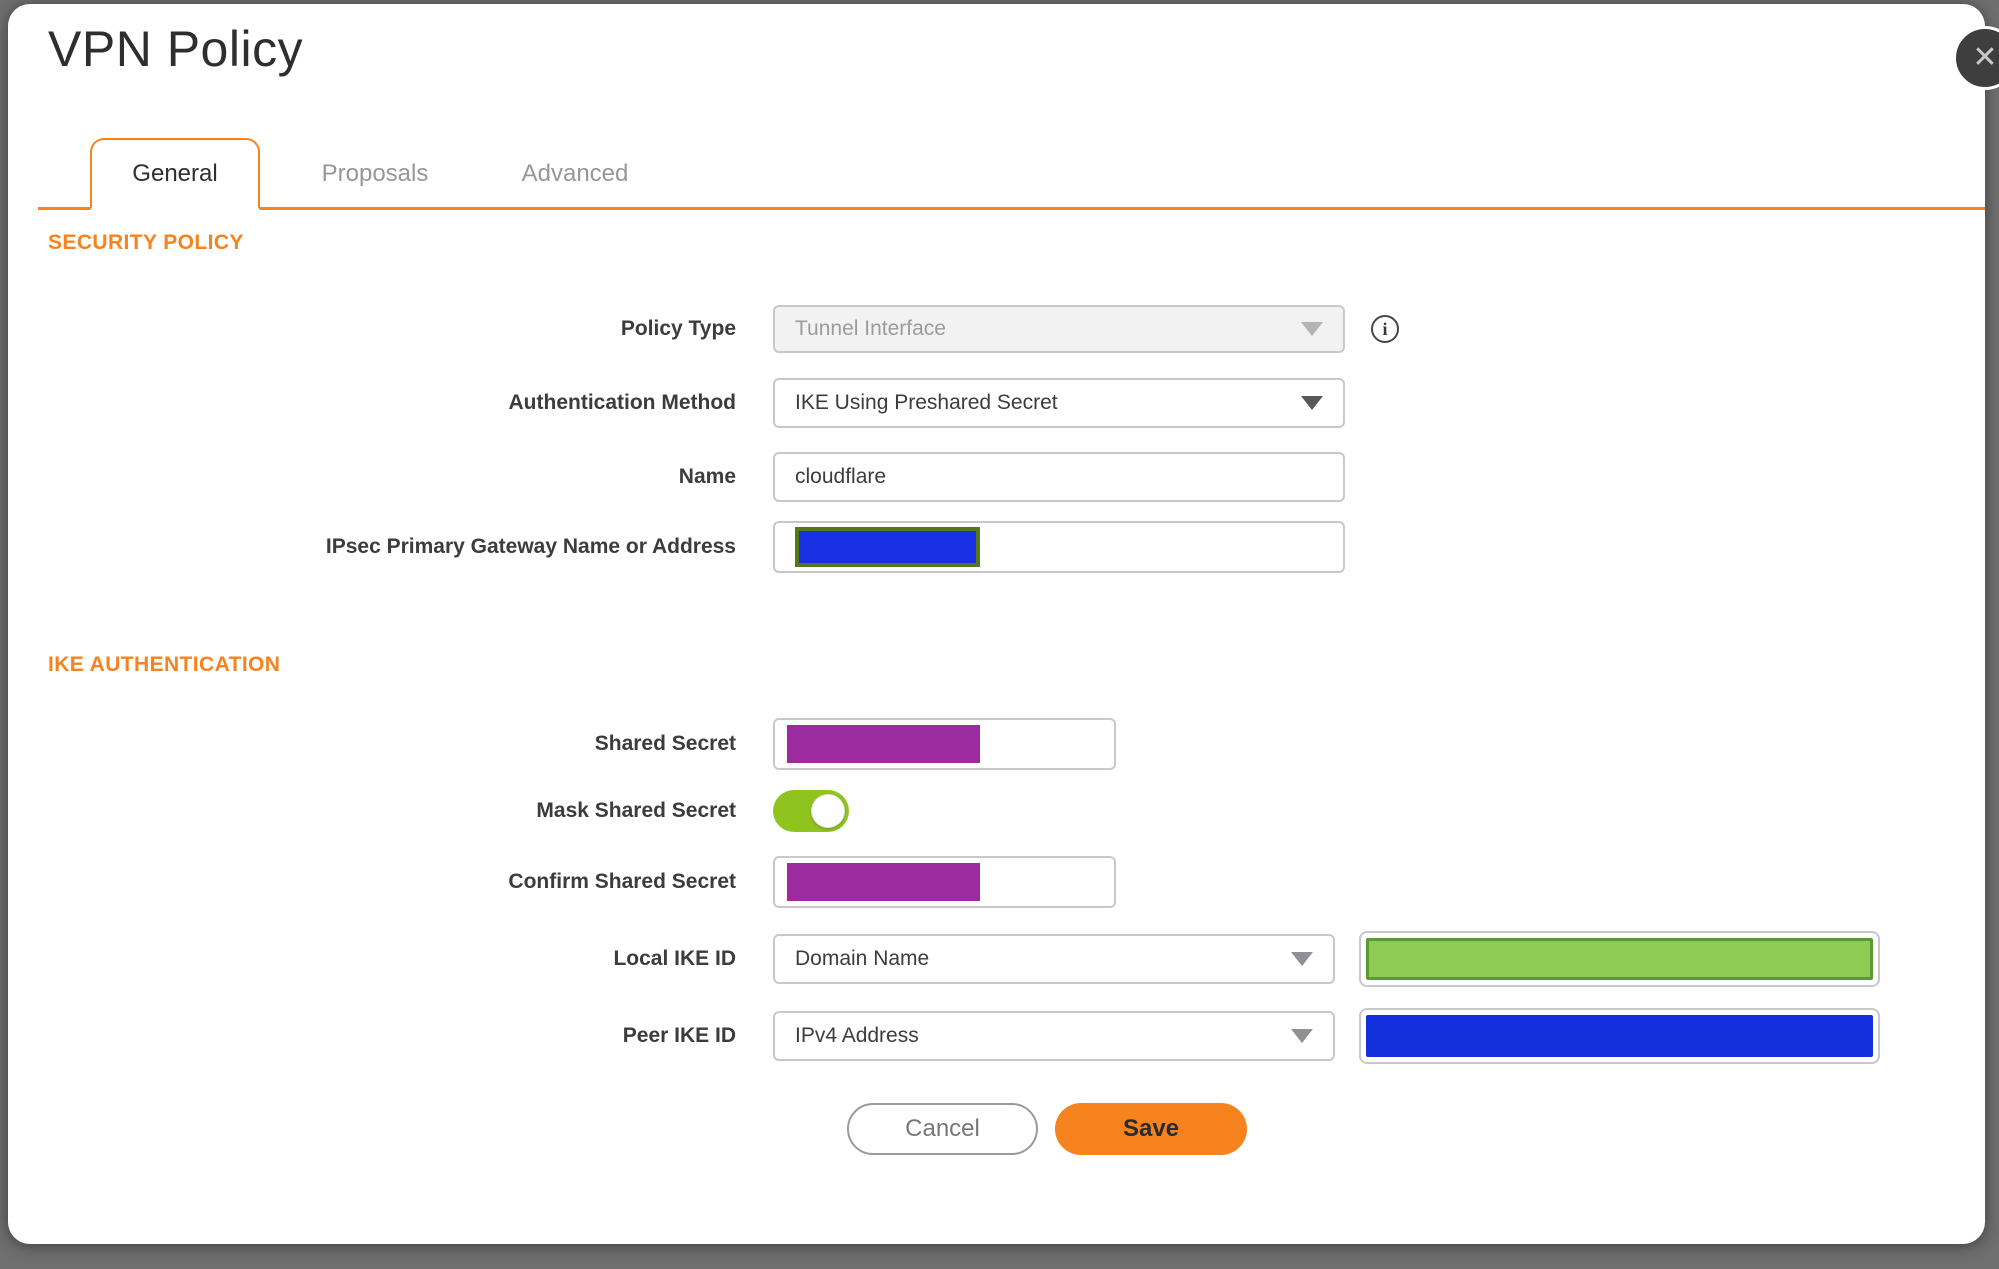 Image resolution: width=1999 pixels, height=1269 pixels. I want to click on peer-ike-id-row: Peer IKE ID IPv4 Address, so click(996, 1036).